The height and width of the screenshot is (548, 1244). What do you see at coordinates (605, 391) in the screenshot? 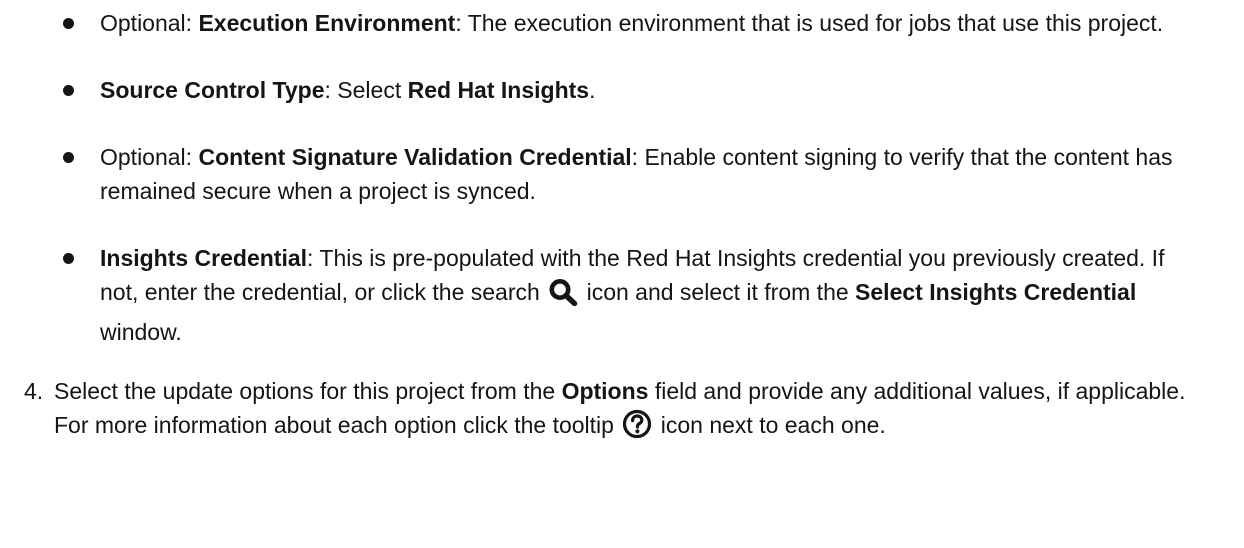
I see `term-options: Options` at bounding box center [605, 391].